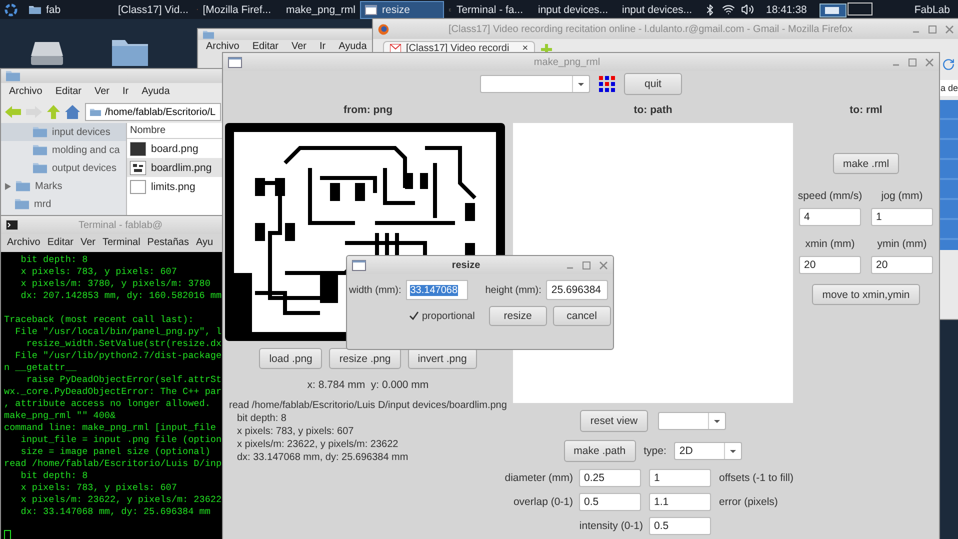 The width and height of the screenshot is (958, 539). What do you see at coordinates (318, 9) in the screenshot?
I see `taskbar-button: make_png_rml` at bounding box center [318, 9].